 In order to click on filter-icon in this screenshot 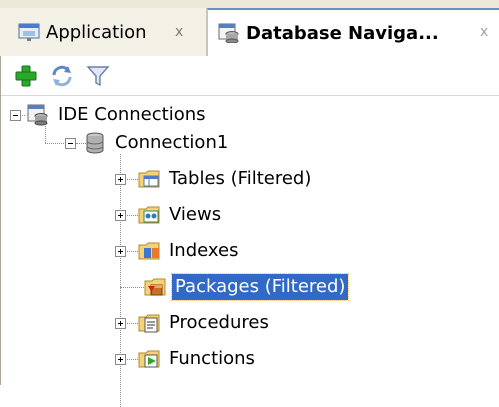, I will do `click(98, 76)`.